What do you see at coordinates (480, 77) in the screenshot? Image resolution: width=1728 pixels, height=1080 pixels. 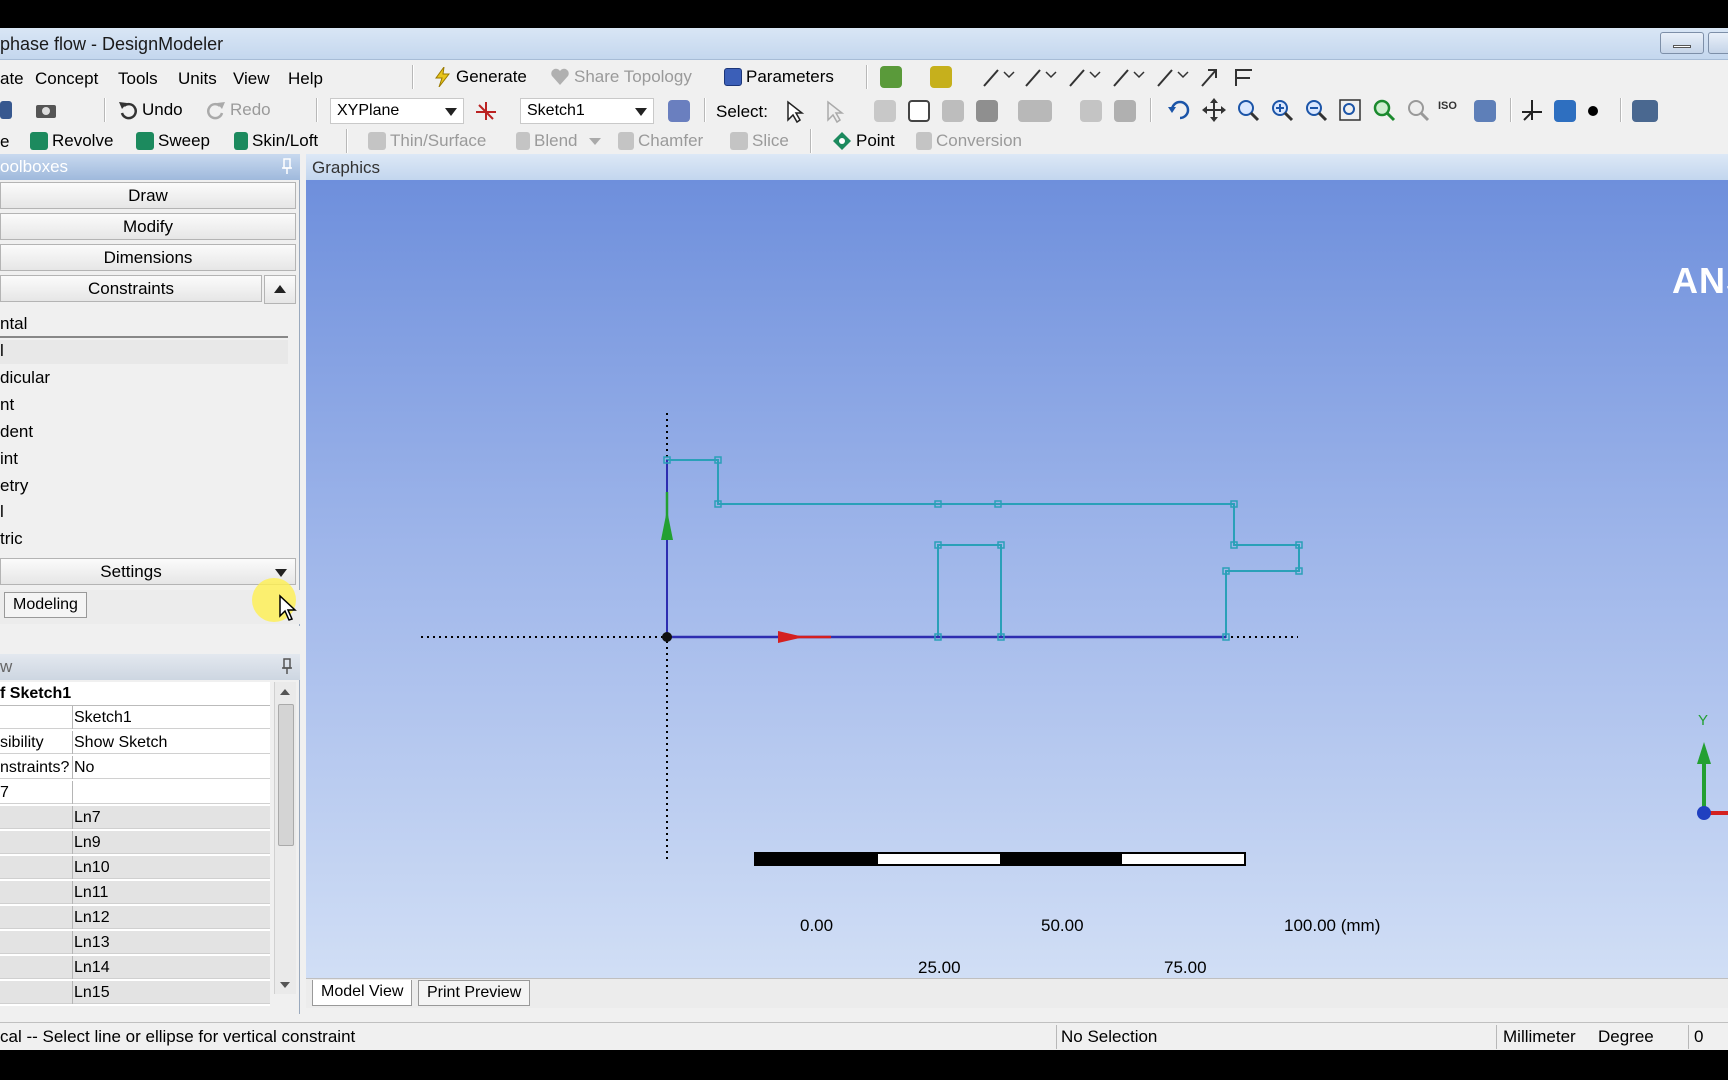 I see `generate-button: Generate` at bounding box center [480, 77].